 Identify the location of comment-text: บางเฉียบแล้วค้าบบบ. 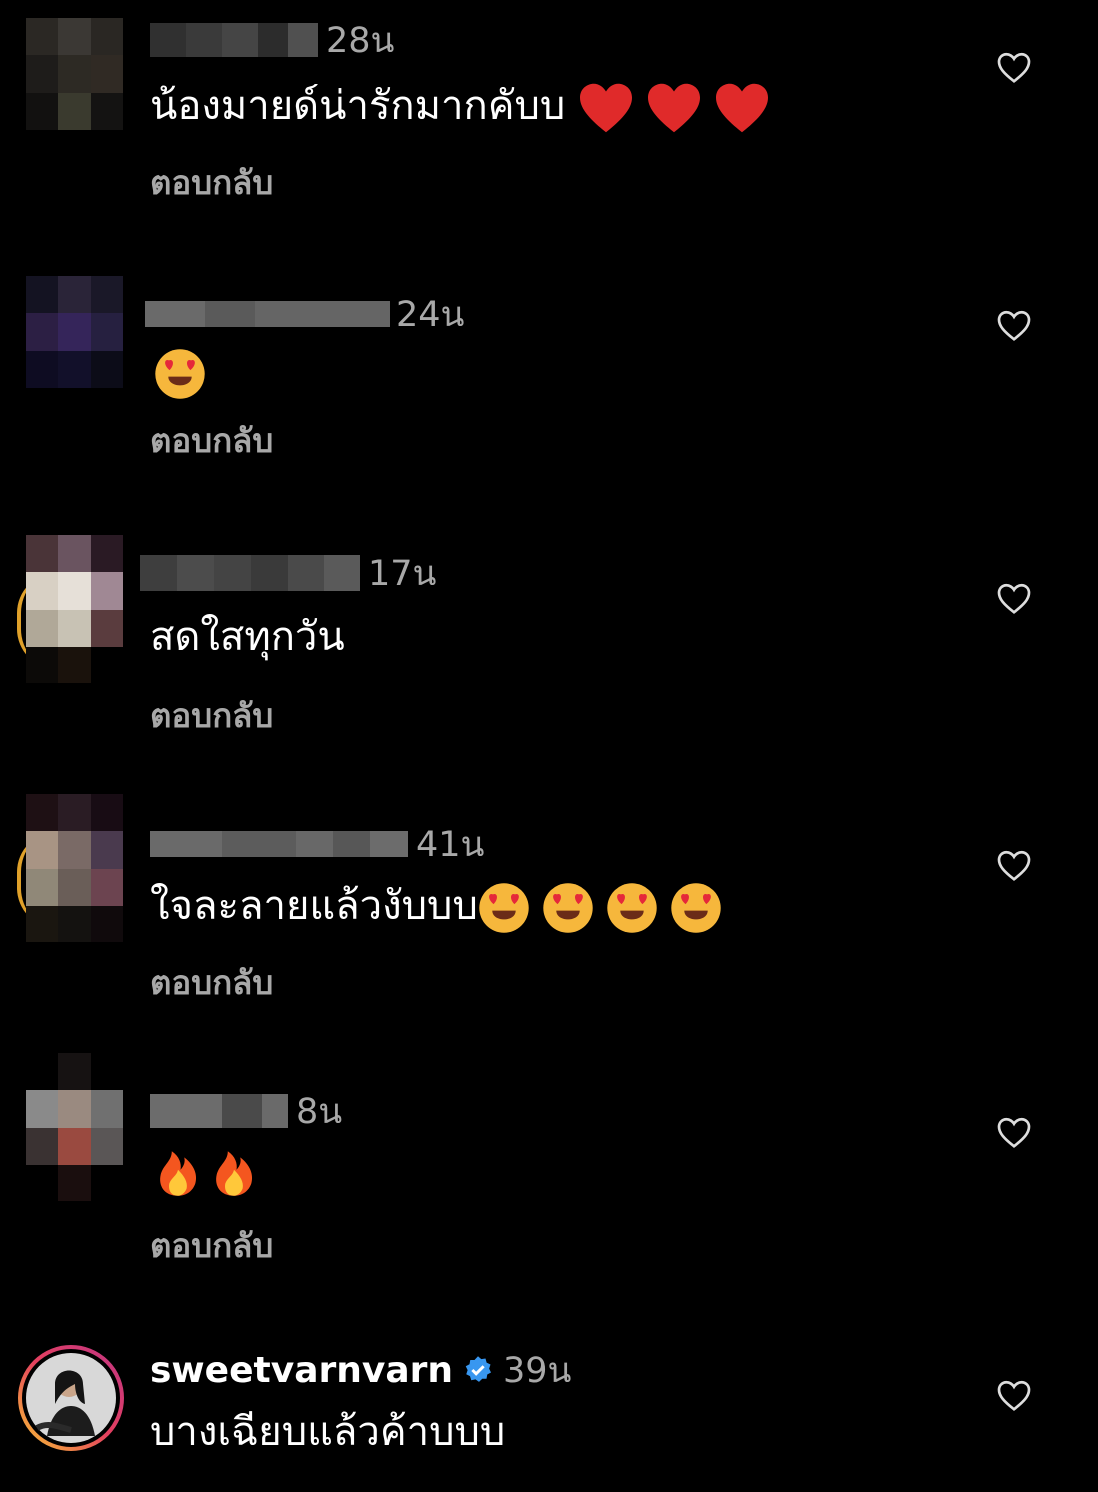
(328, 1432).